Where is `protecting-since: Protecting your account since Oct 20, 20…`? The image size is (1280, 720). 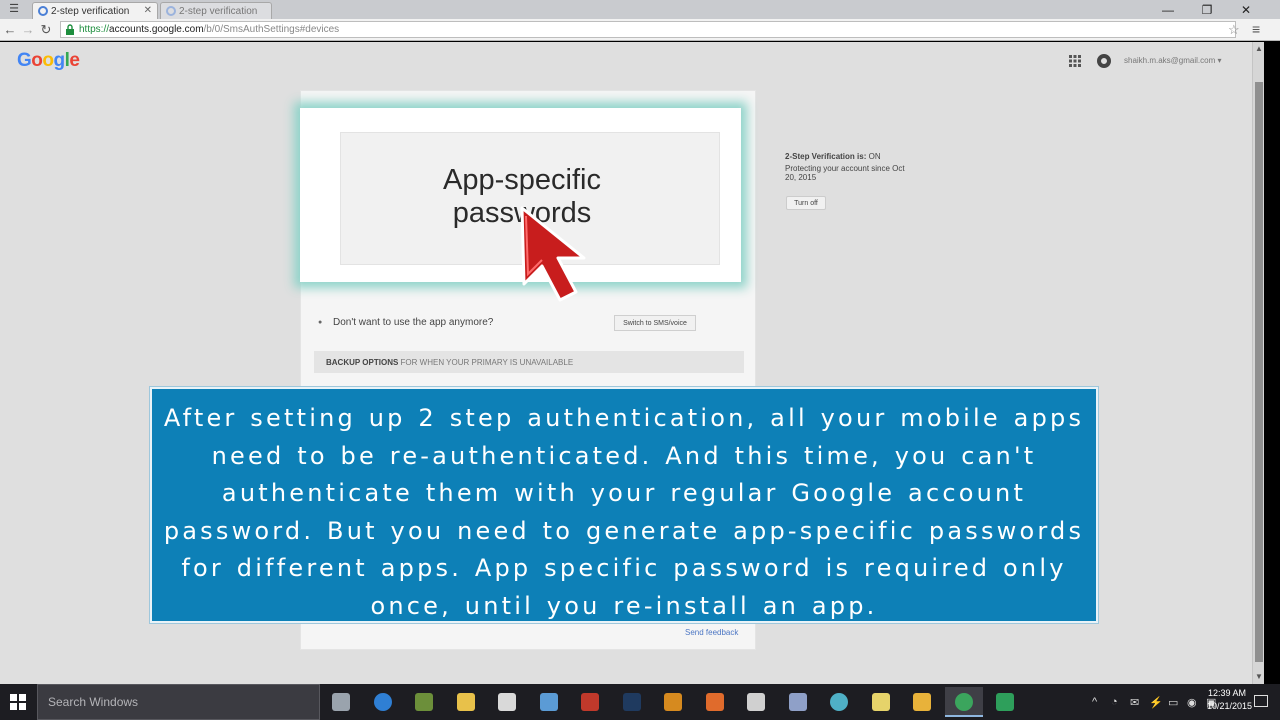 protecting-since: Protecting your account since Oct 20, 20… is located at coordinates (845, 173).